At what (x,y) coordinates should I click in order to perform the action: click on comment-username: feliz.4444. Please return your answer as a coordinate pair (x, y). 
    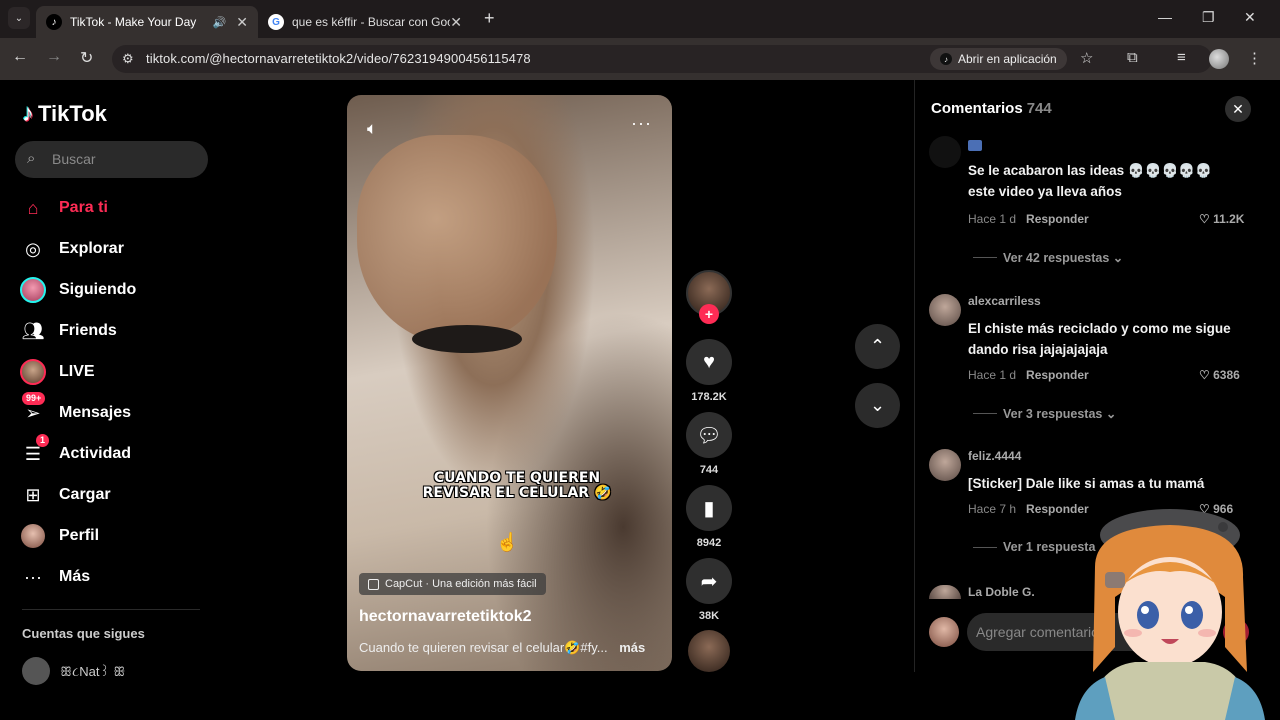
    Looking at the image, I should click on (994, 456).